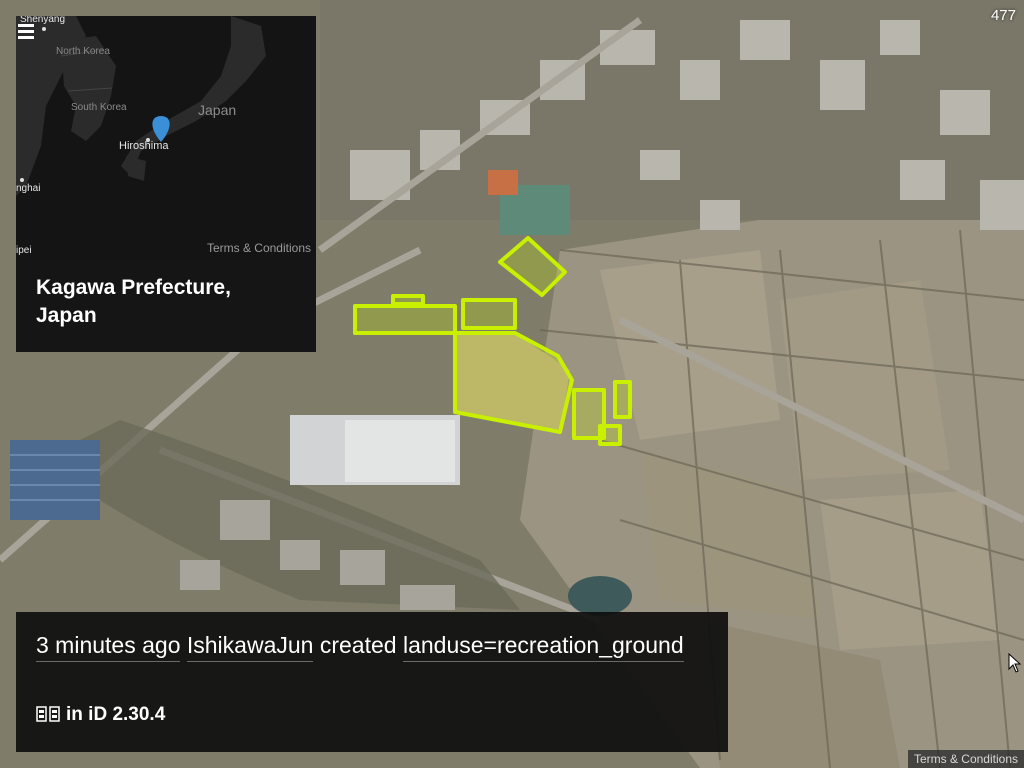  I want to click on terms-link: Terms & Conditions, so click(965, 759).